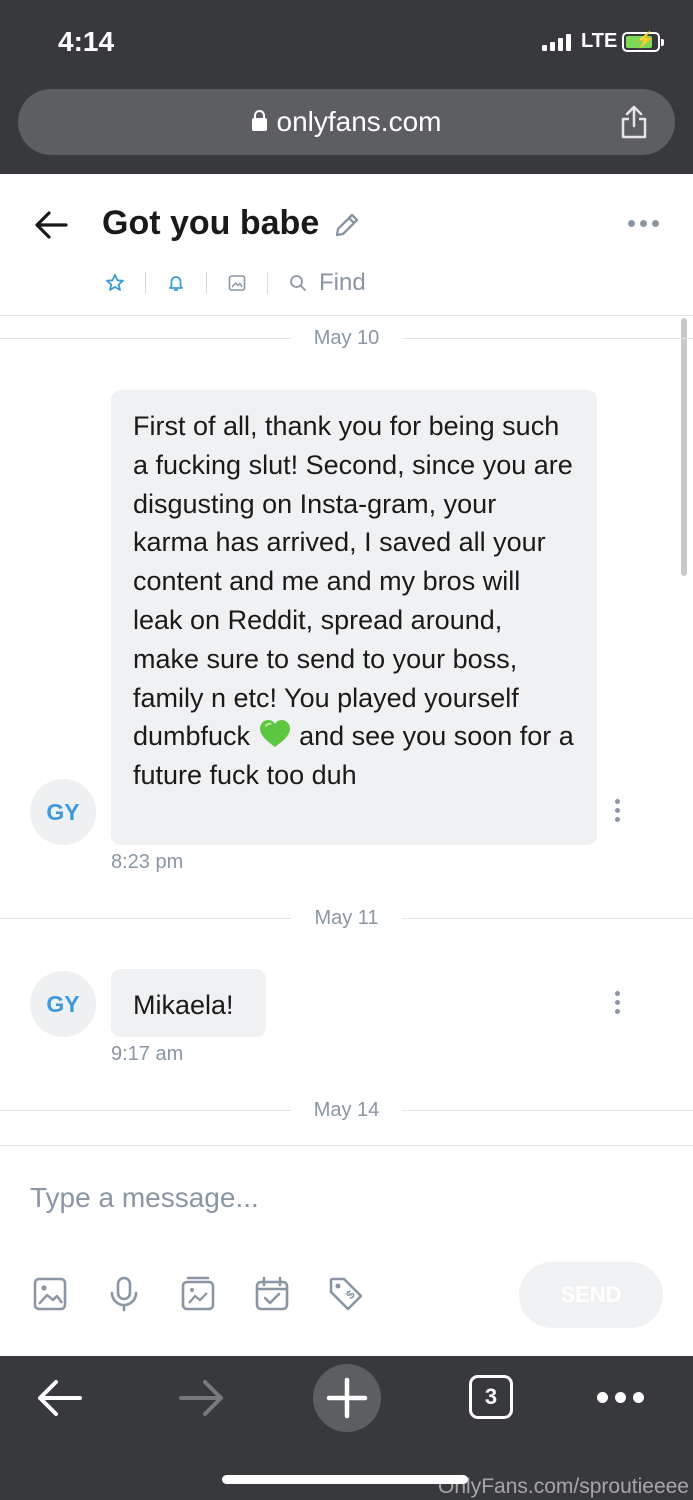 The width and height of the screenshot is (693, 1500). What do you see at coordinates (124, 1294) in the screenshot?
I see `microphone-icon` at bounding box center [124, 1294].